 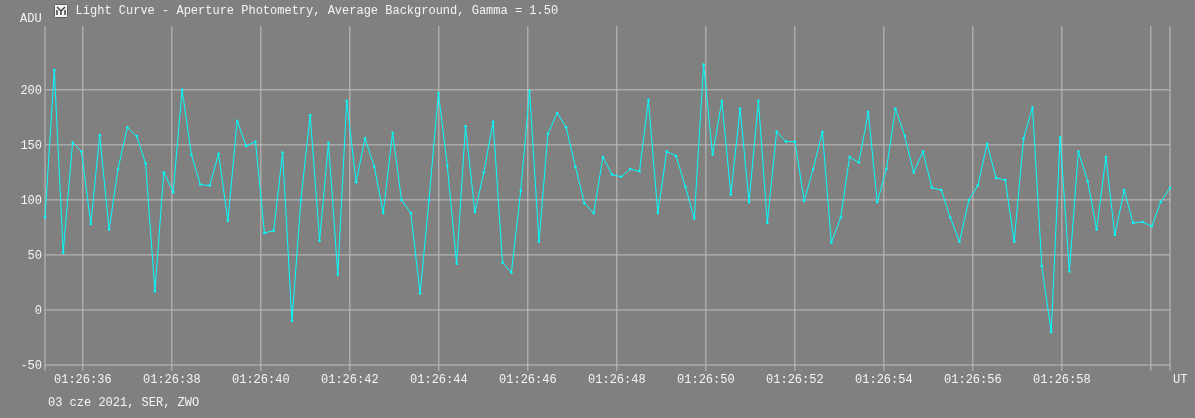 I want to click on x-tick-label: 01:26:56, so click(x=973, y=380).